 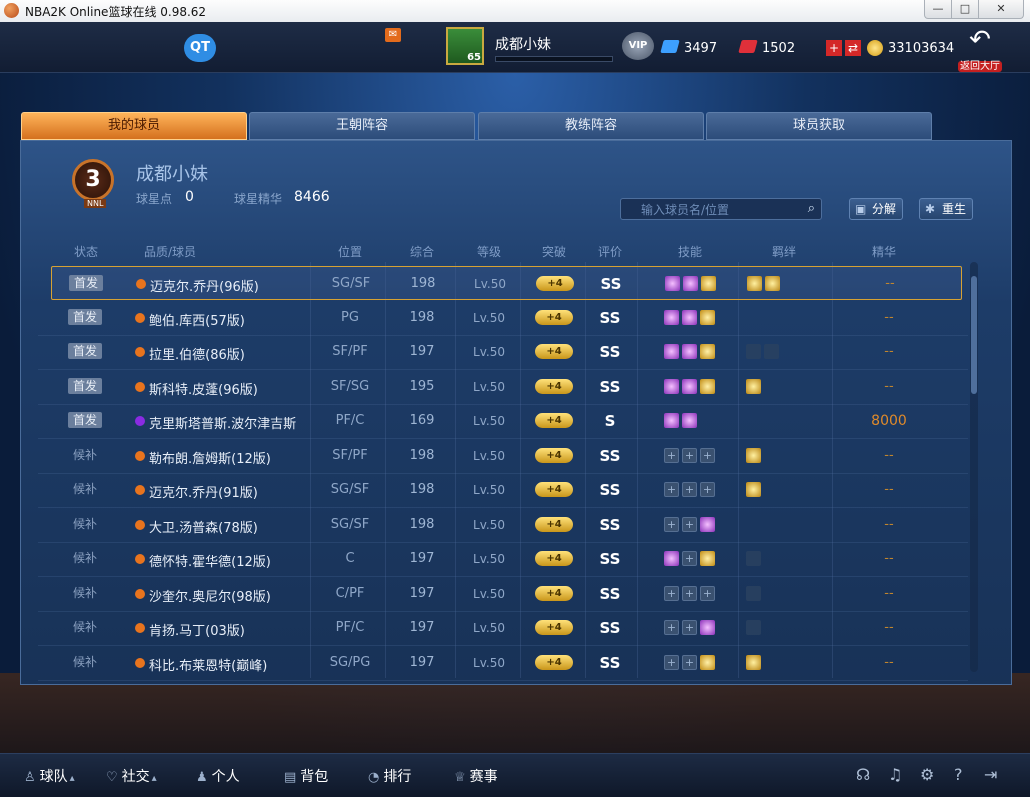 I want to click on col-essence: 精华, so click(x=884, y=251).